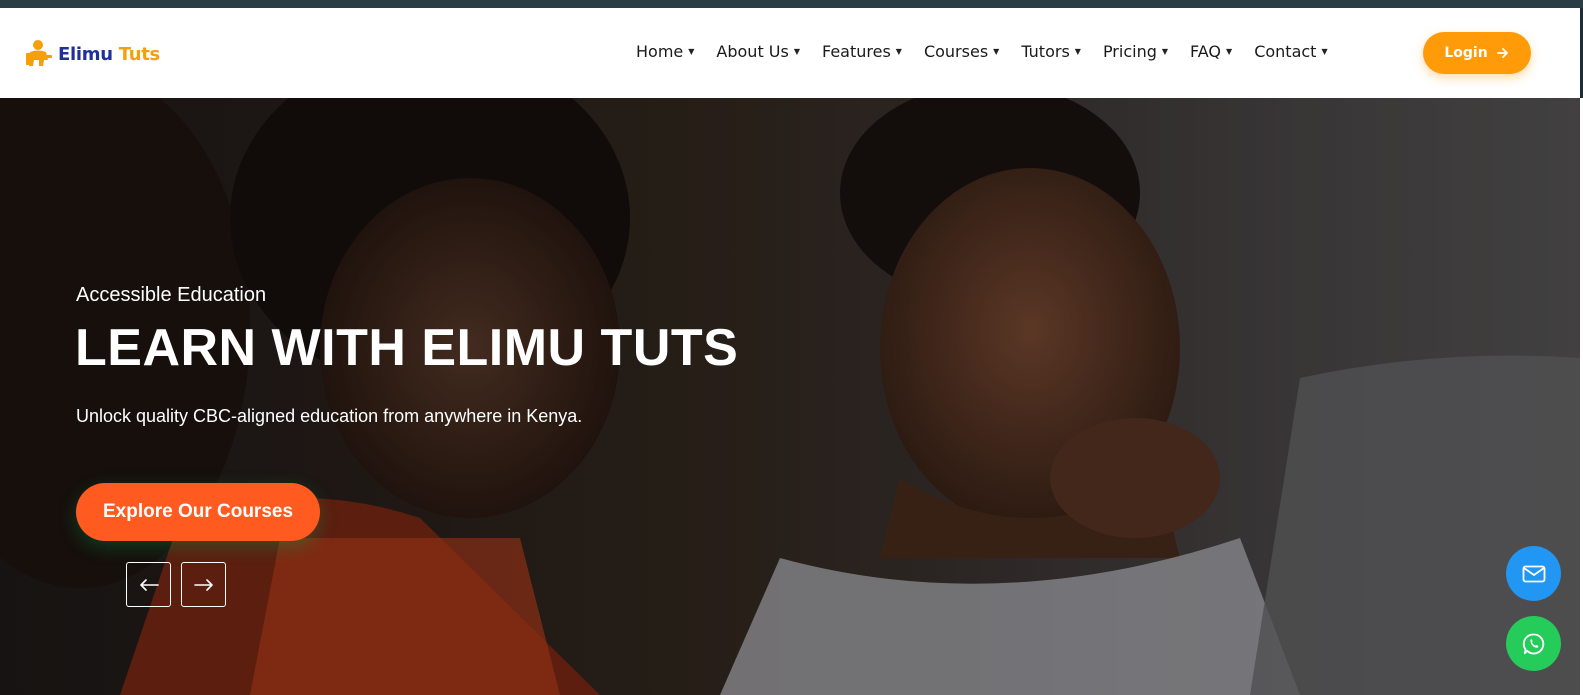 Image resolution: width=1583 pixels, height=695 pixels. What do you see at coordinates (139, 54) in the screenshot?
I see `brand-name-part2: Tuts` at bounding box center [139, 54].